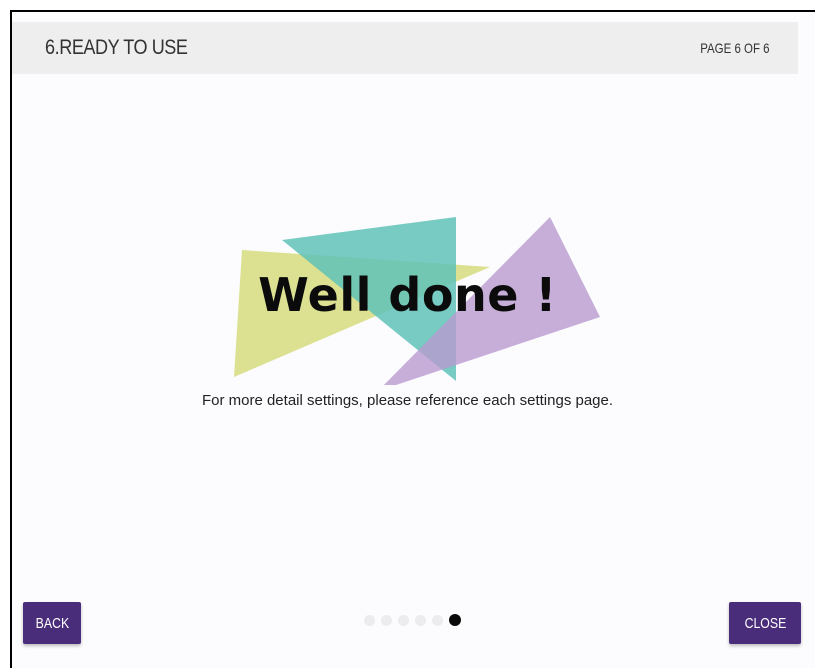 The height and width of the screenshot is (668, 815). I want to click on close-button: CLOSE, so click(765, 623).